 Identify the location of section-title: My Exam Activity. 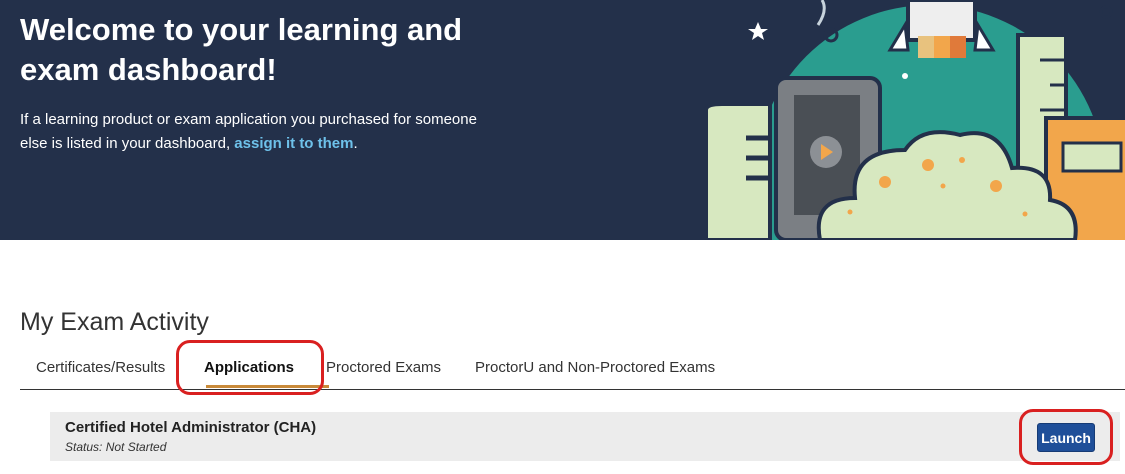
(114, 322).